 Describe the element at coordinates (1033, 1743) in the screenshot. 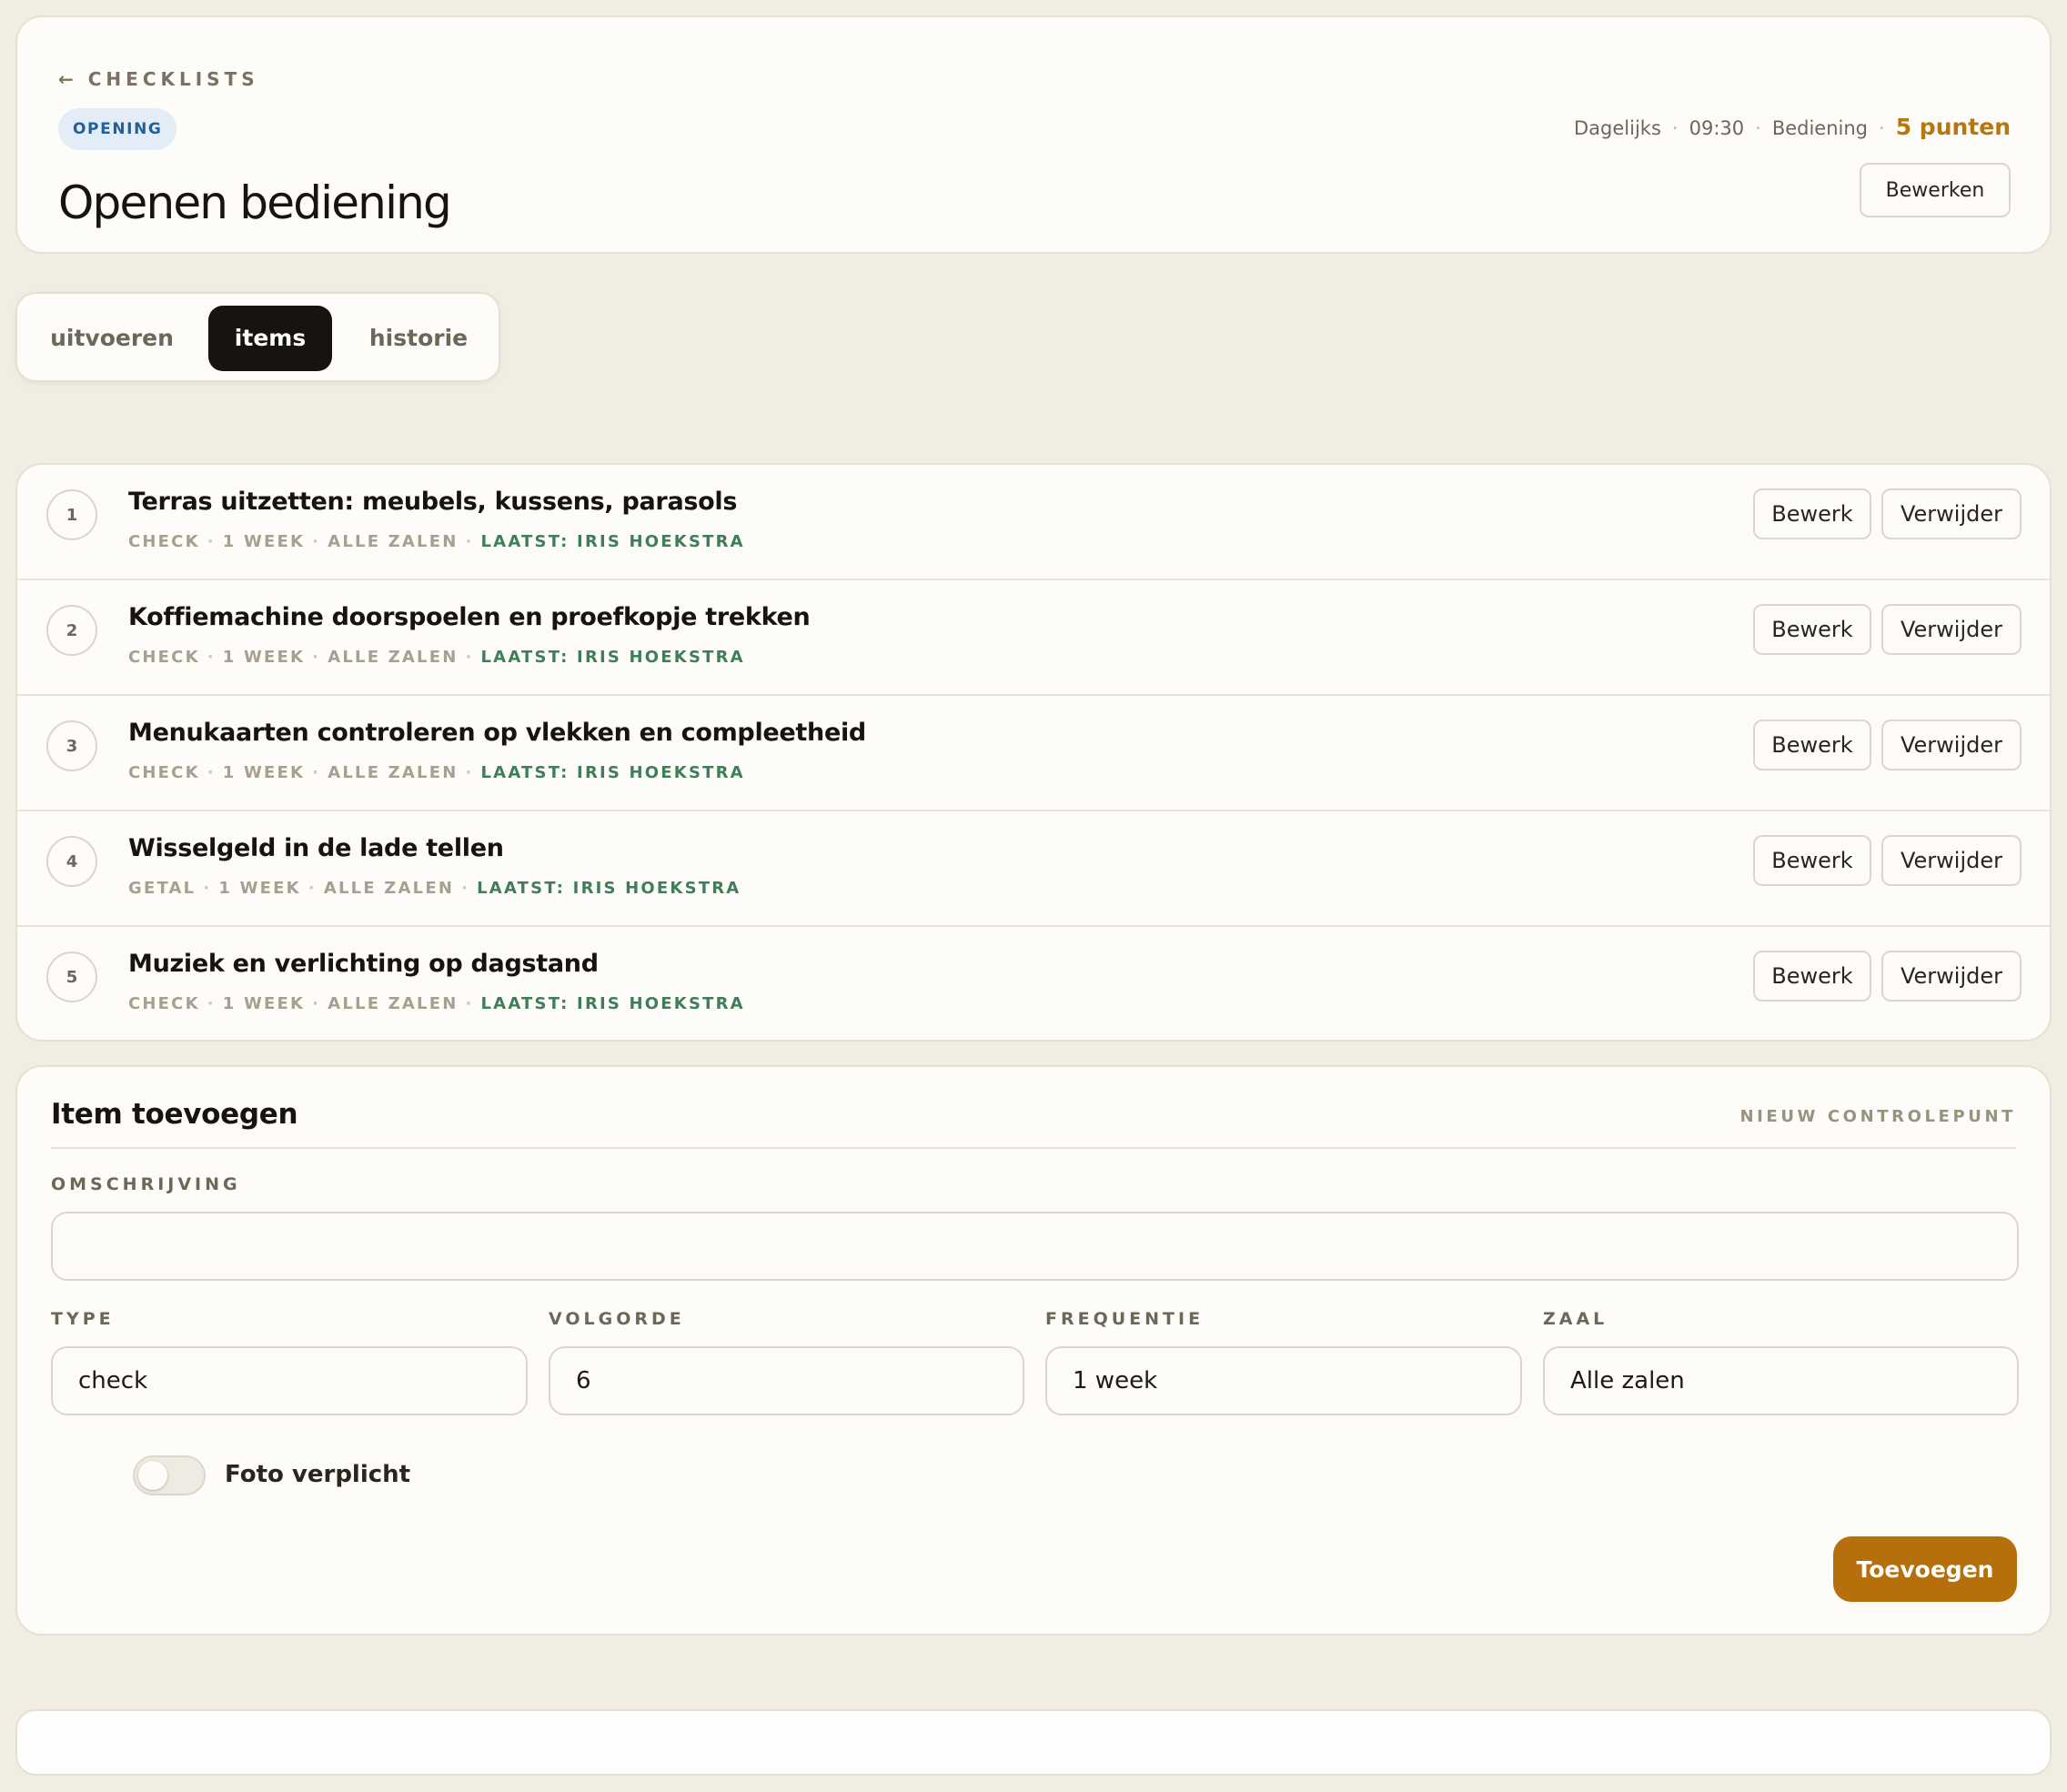

I see `next-section-card` at that location.